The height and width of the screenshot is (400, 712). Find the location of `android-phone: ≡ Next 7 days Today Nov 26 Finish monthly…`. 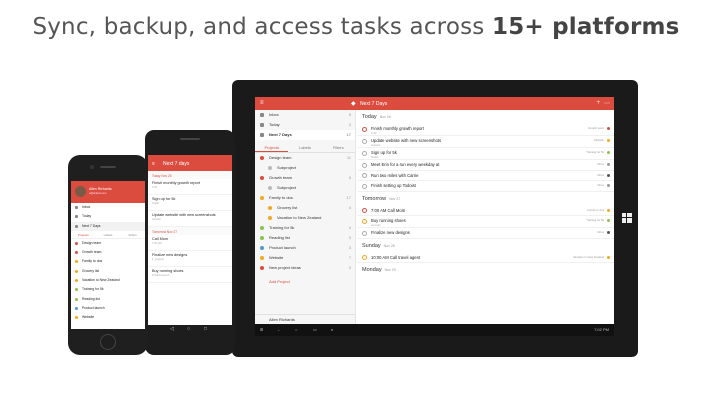

android-phone: ≡ Next 7 days Today Nov 26 Finish monthly… is located at coordinates (190, 242).